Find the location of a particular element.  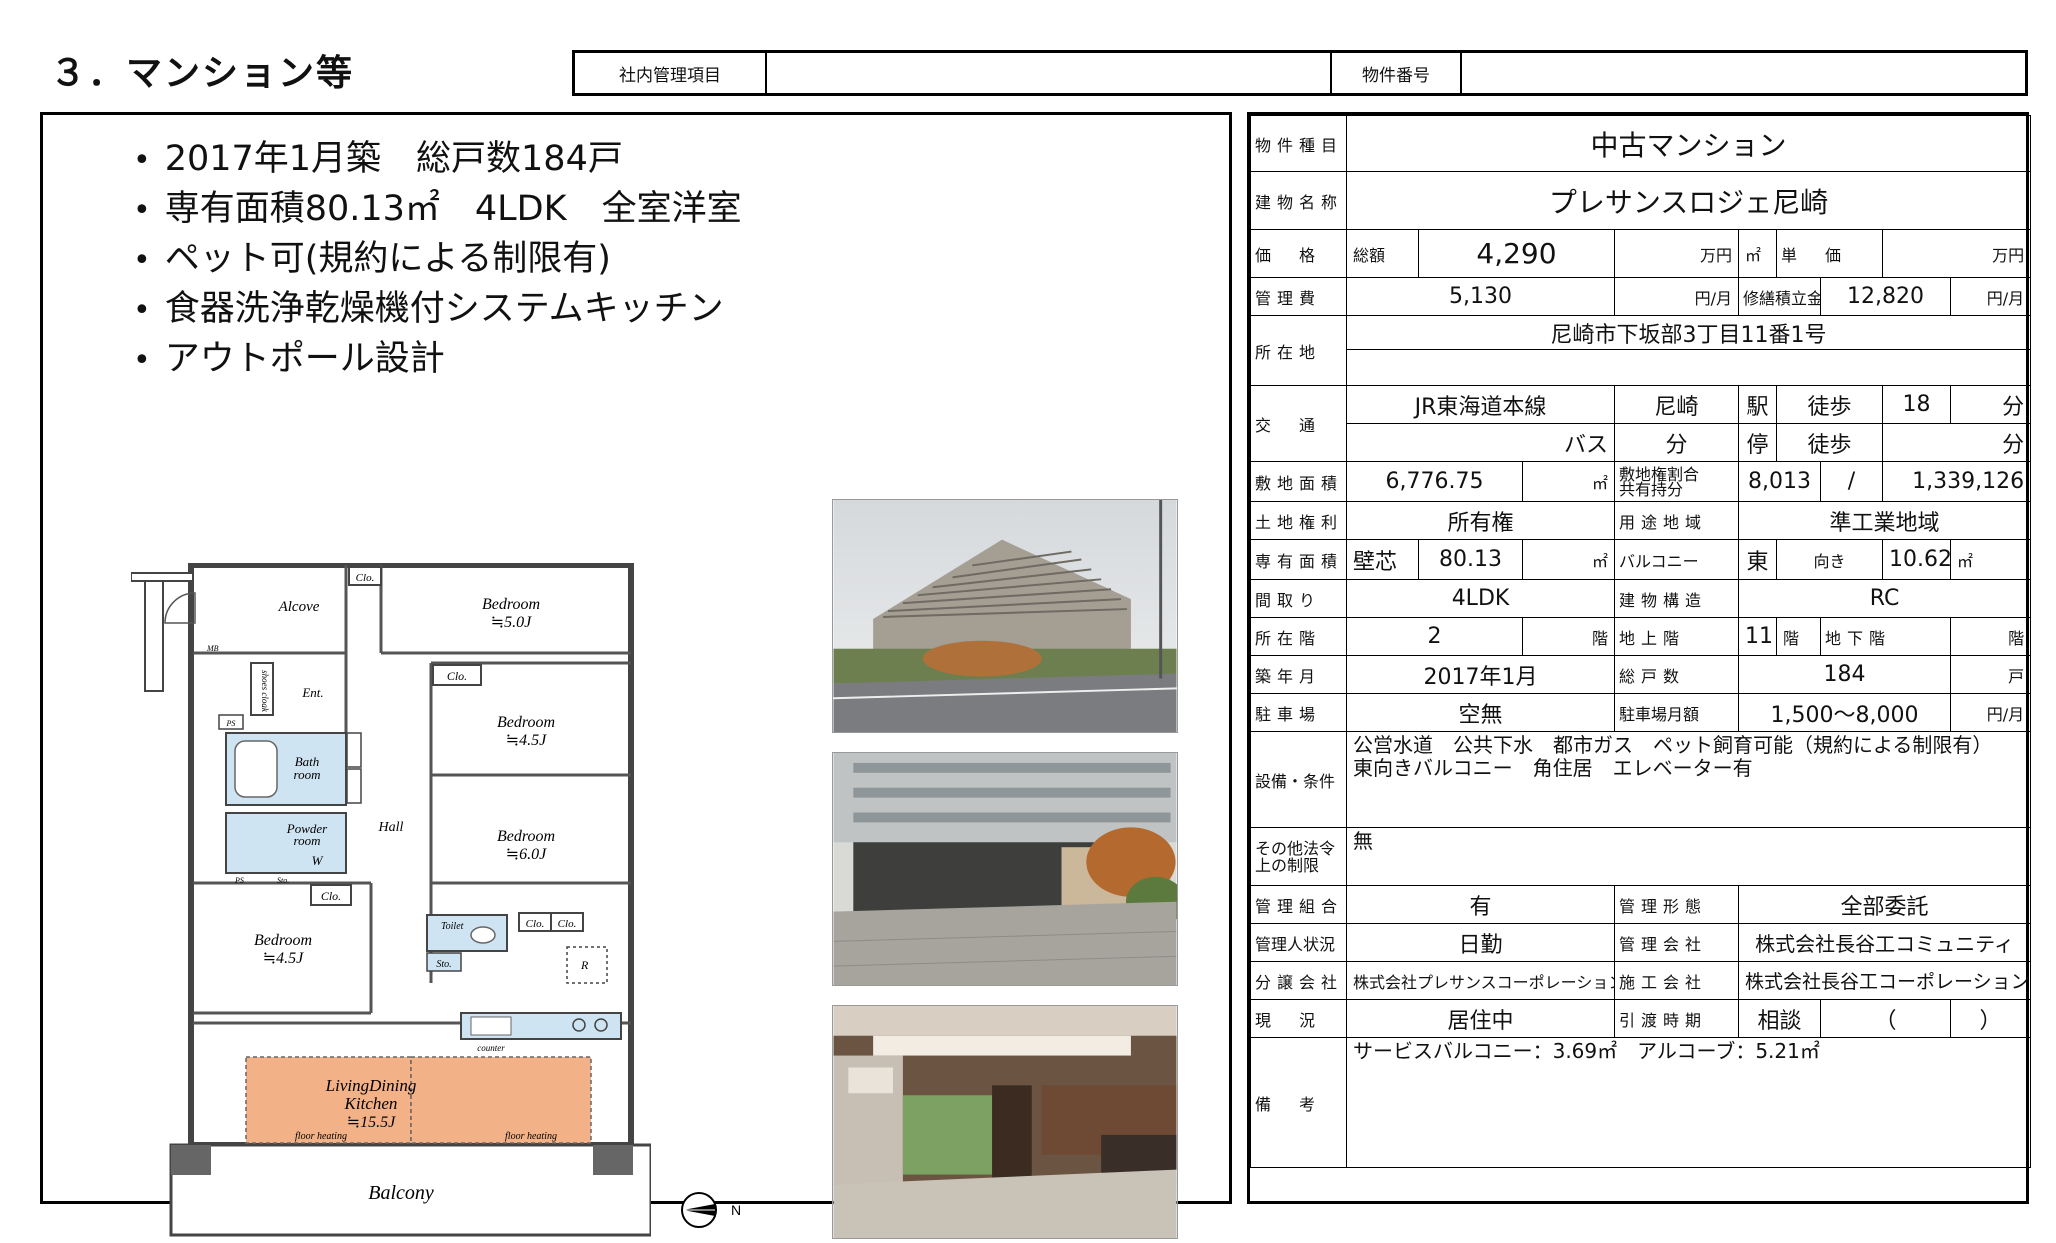

bath-room-label: room is located at coordinates (307, 774).